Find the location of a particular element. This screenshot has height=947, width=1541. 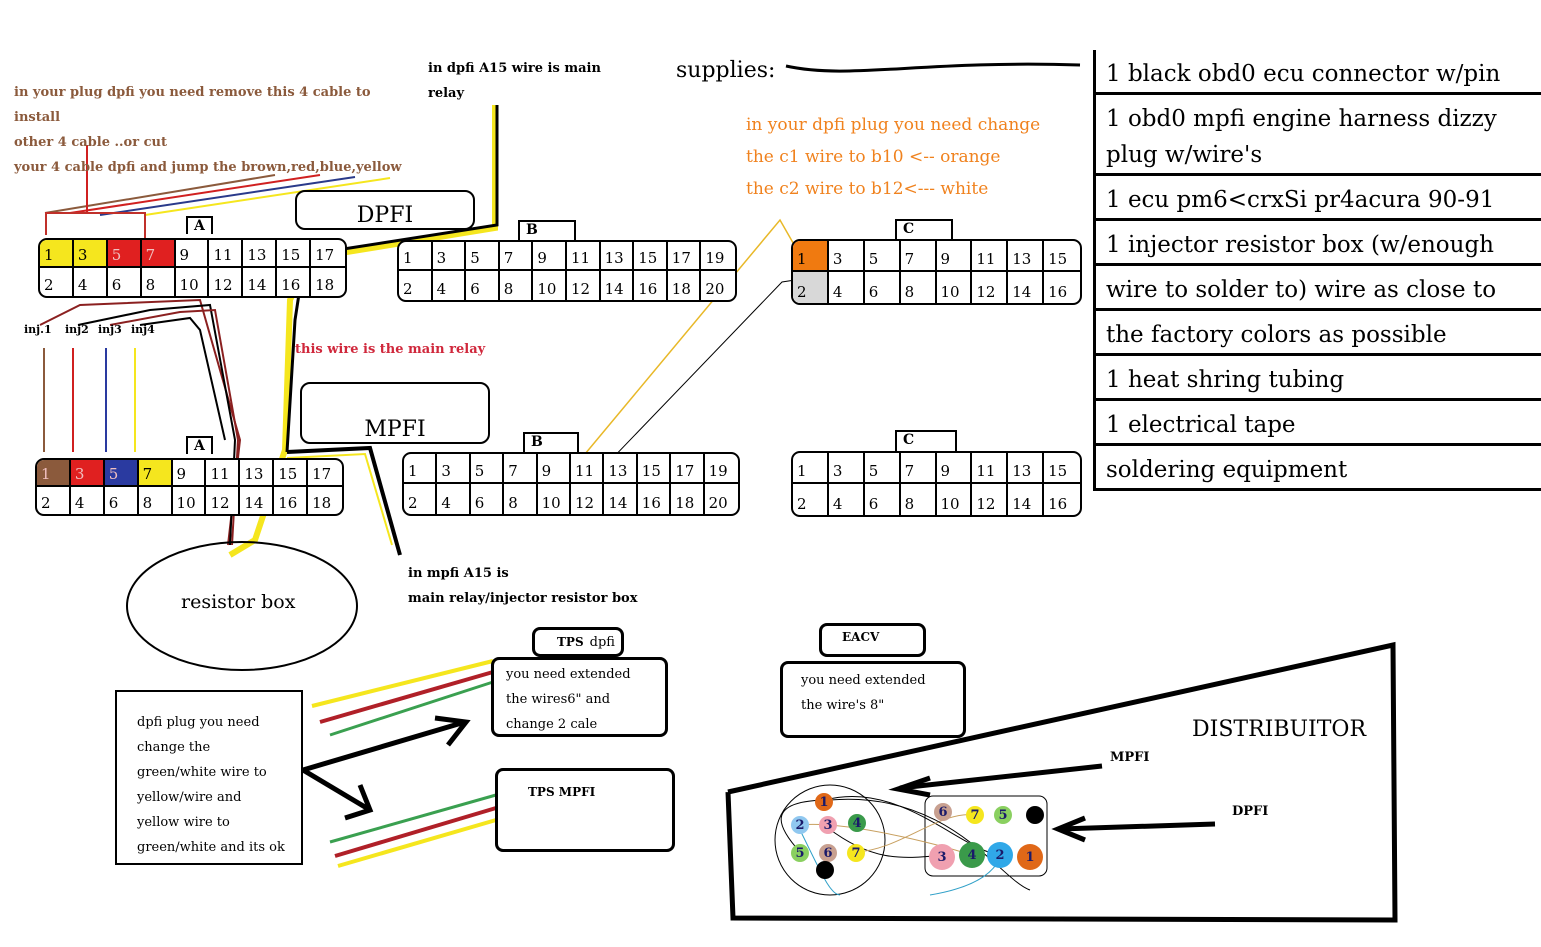

dpfi-connector-b: 1 3 5 7 9 11 13 15 17 19 2 4 6 8 10 12 14 16 18 20 is located at coordinates (567, 271).